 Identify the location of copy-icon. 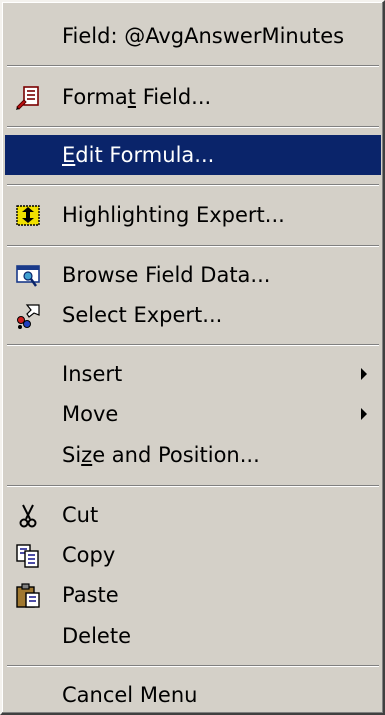
(28, 555).